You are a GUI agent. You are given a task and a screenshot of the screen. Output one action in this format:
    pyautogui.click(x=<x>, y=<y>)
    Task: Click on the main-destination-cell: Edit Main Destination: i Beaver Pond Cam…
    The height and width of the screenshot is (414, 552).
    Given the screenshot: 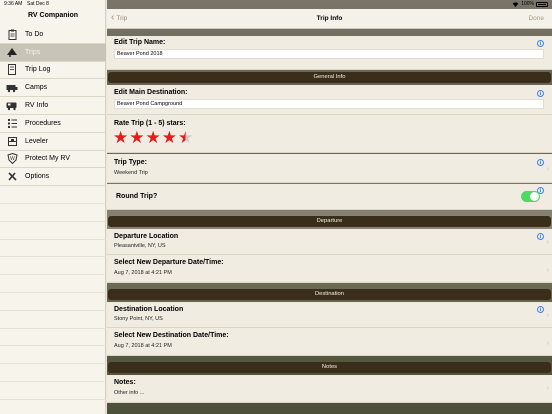 What is the action you would take?
    pyautogui.click(x=329, y=100)
    